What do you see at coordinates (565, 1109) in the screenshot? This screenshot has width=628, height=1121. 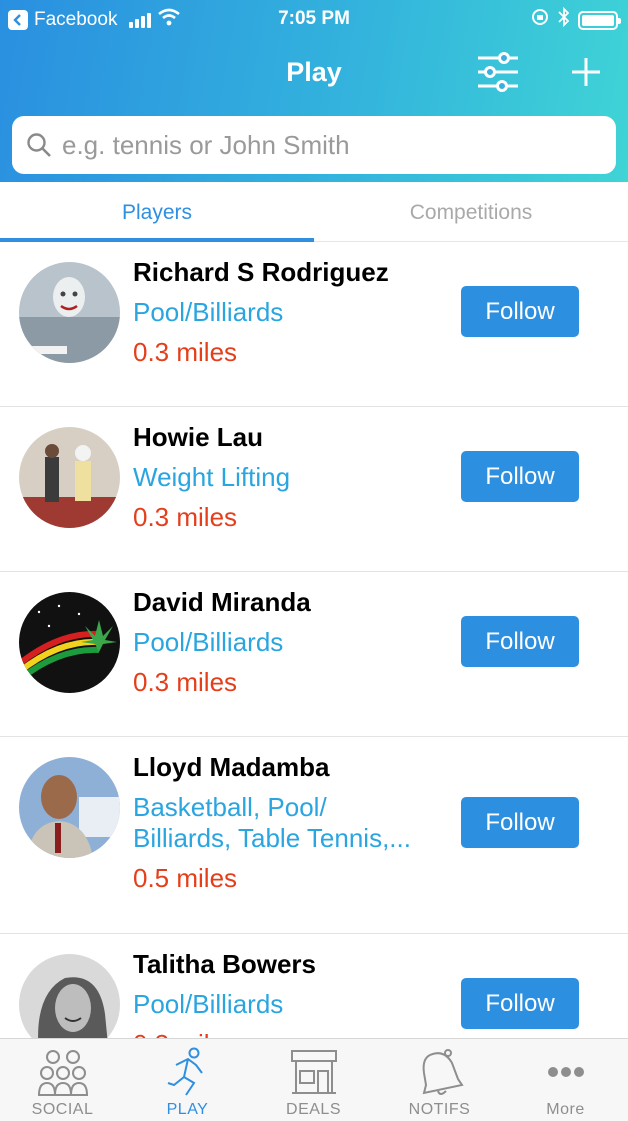 I see `tabbar-label: More` at bounding box center [565, 1109].